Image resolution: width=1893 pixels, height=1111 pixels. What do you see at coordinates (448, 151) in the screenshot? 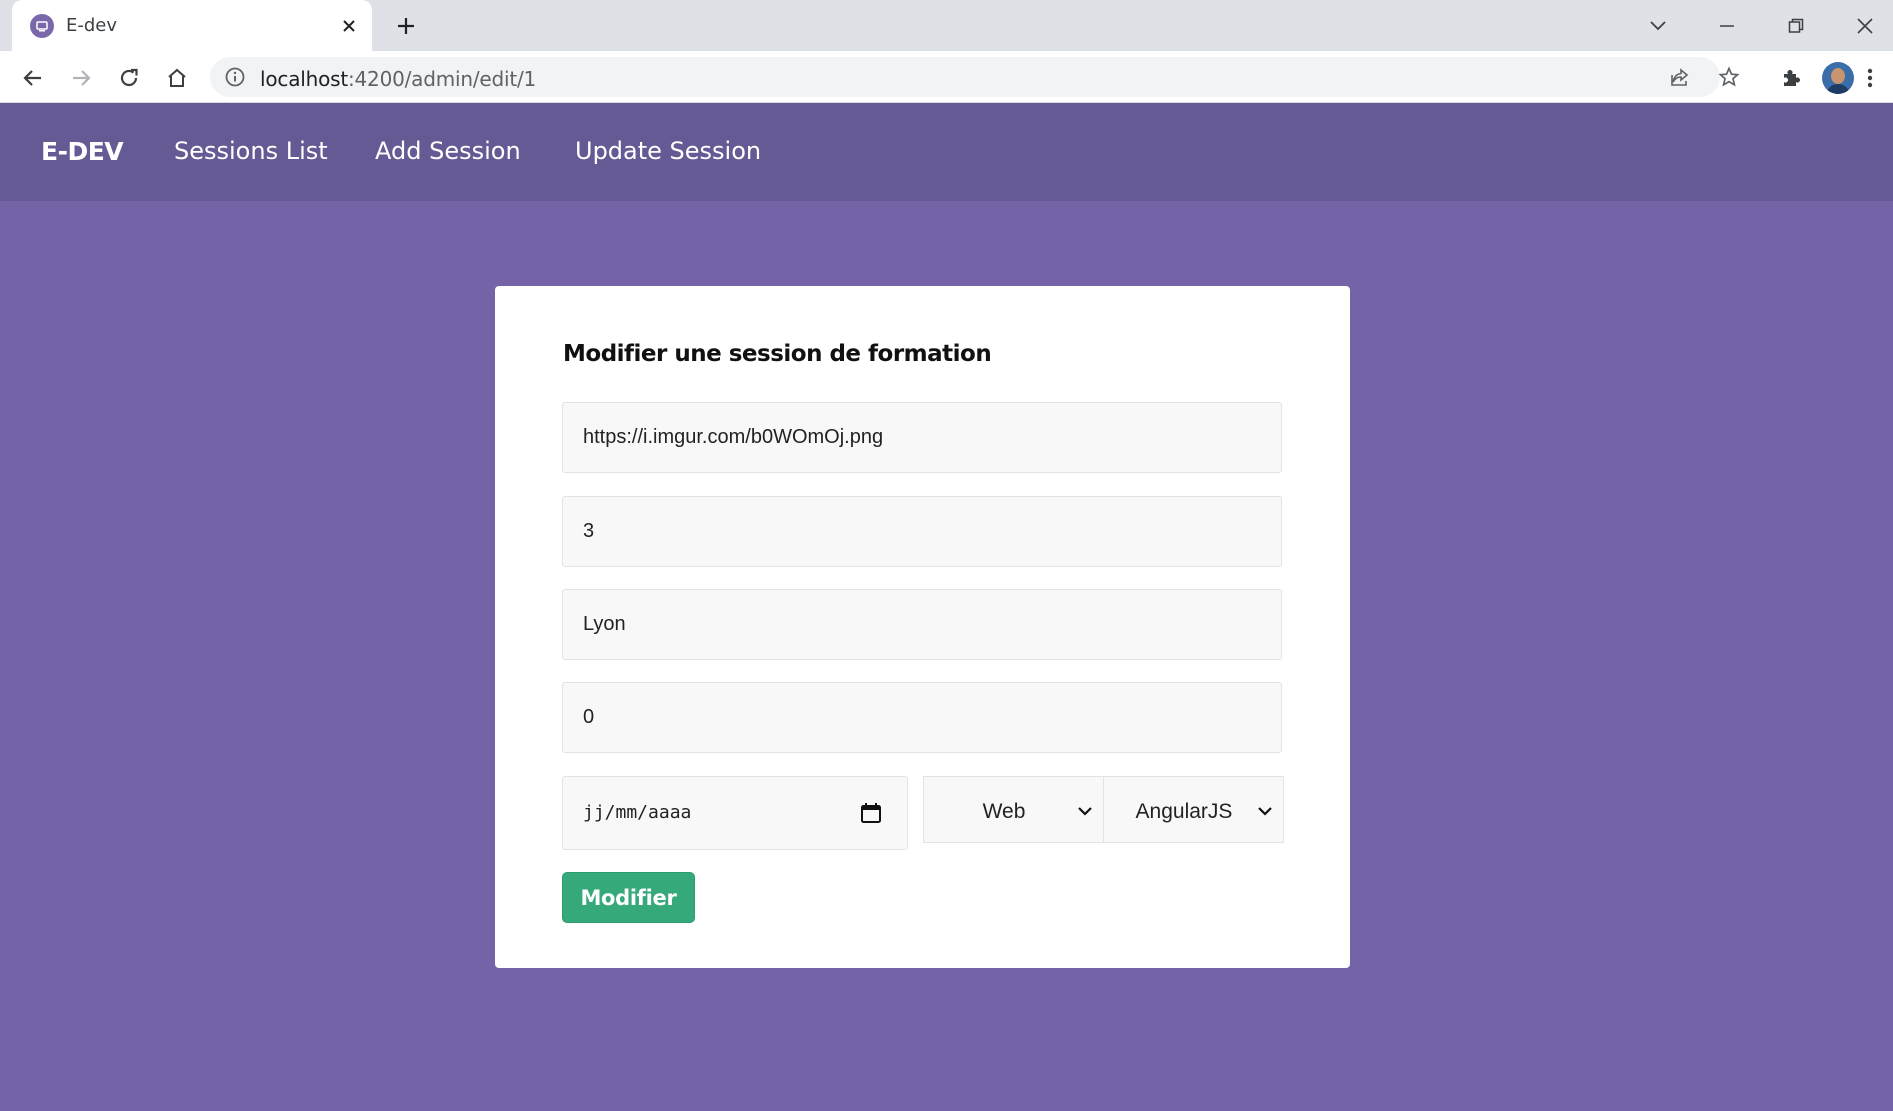
I see `nav-add-session: Add Session` at bounding box center [448, 151].